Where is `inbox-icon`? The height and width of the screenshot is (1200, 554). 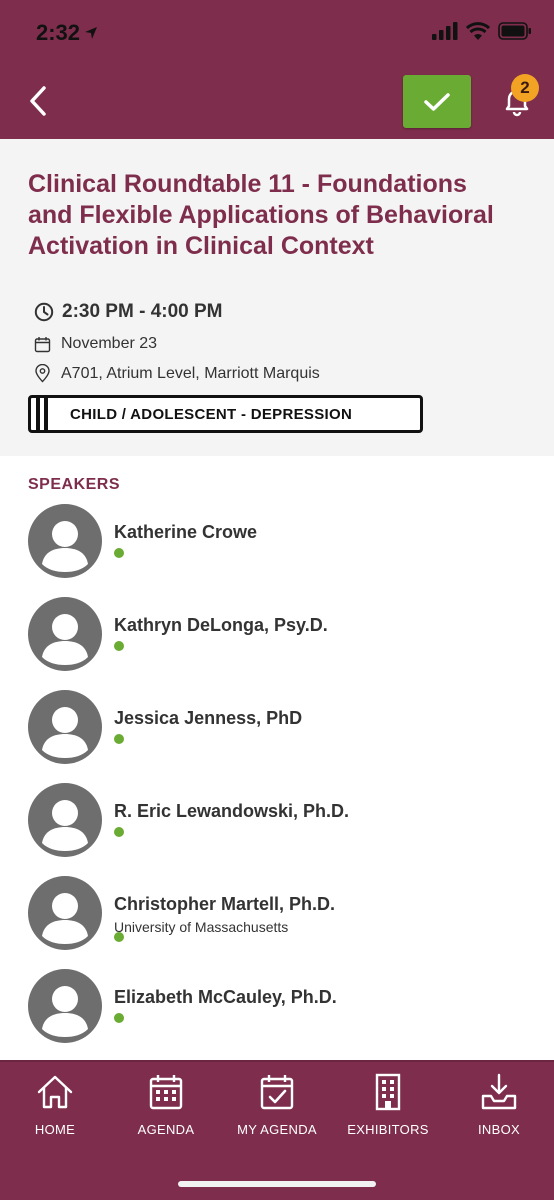 inbox-icon is located at coordinates (499, 1091).